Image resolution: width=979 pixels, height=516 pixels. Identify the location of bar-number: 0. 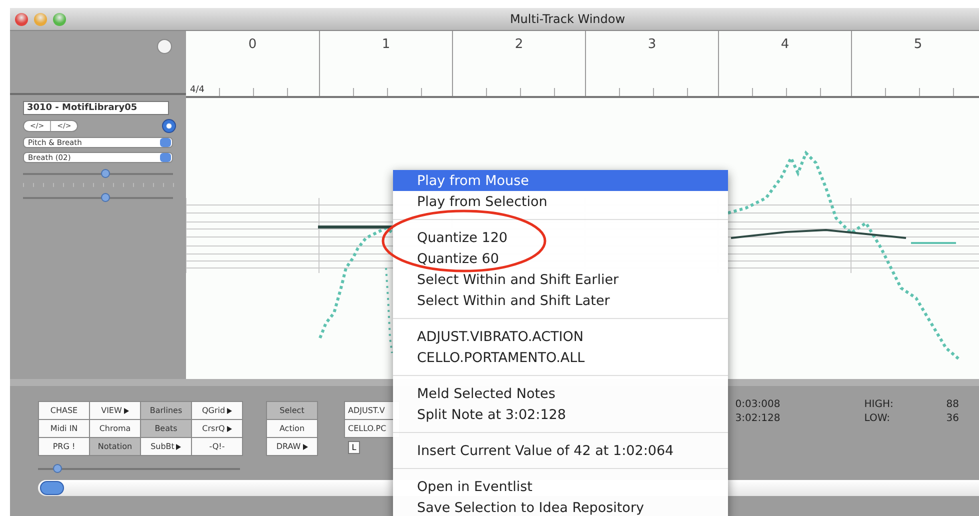
(252, 44).